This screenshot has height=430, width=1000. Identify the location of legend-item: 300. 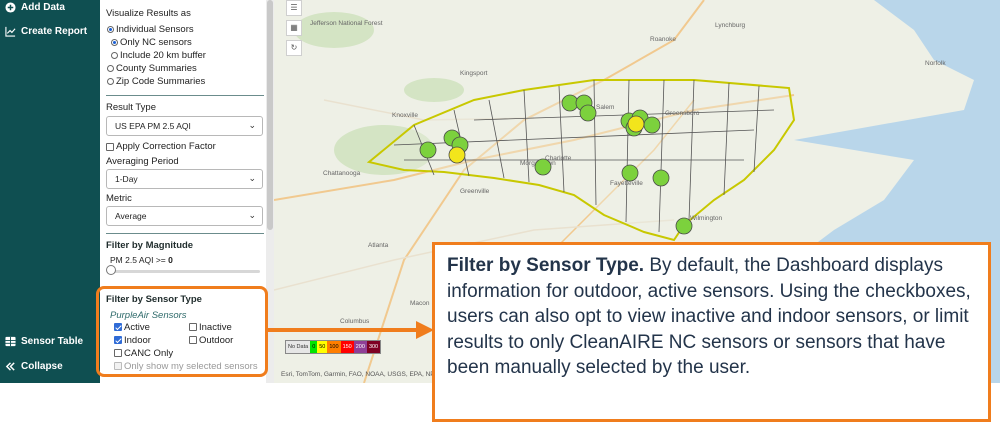
(373, 347).